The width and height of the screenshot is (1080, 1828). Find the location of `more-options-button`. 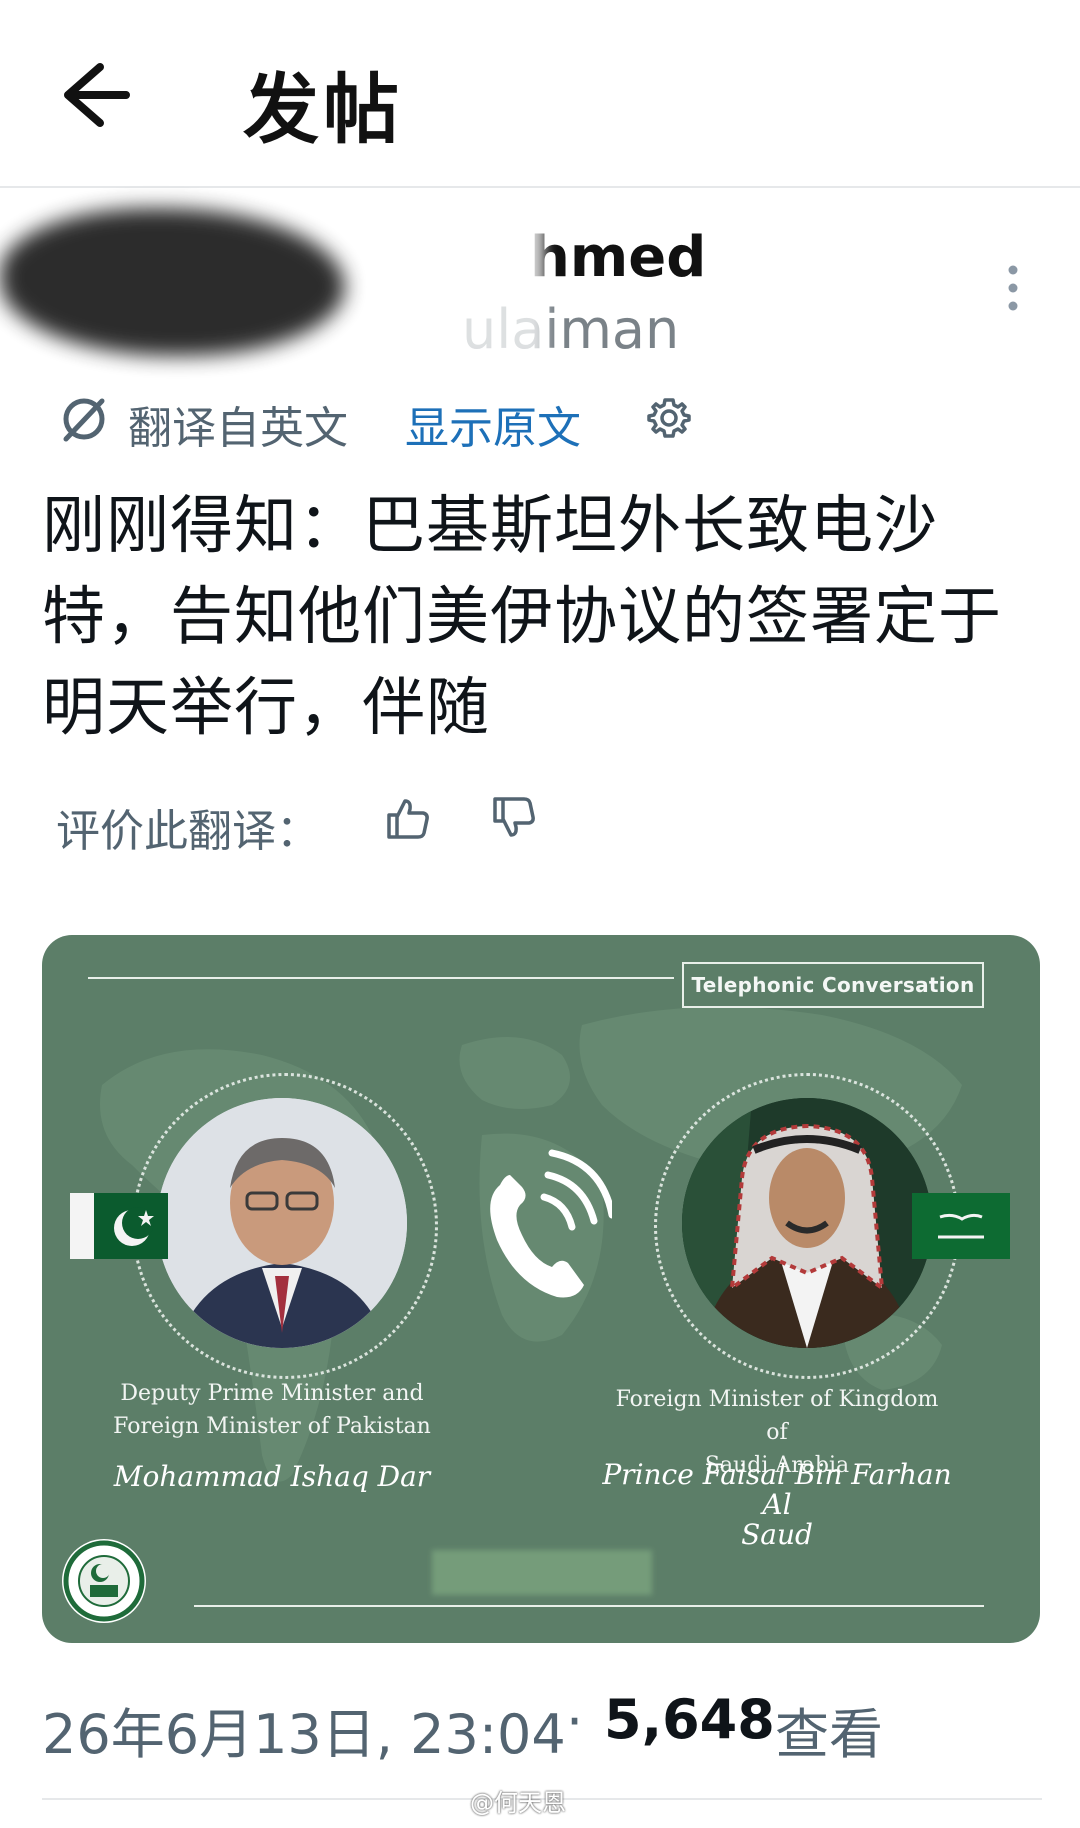

more-options-button is located at coordinates (1013, 288).